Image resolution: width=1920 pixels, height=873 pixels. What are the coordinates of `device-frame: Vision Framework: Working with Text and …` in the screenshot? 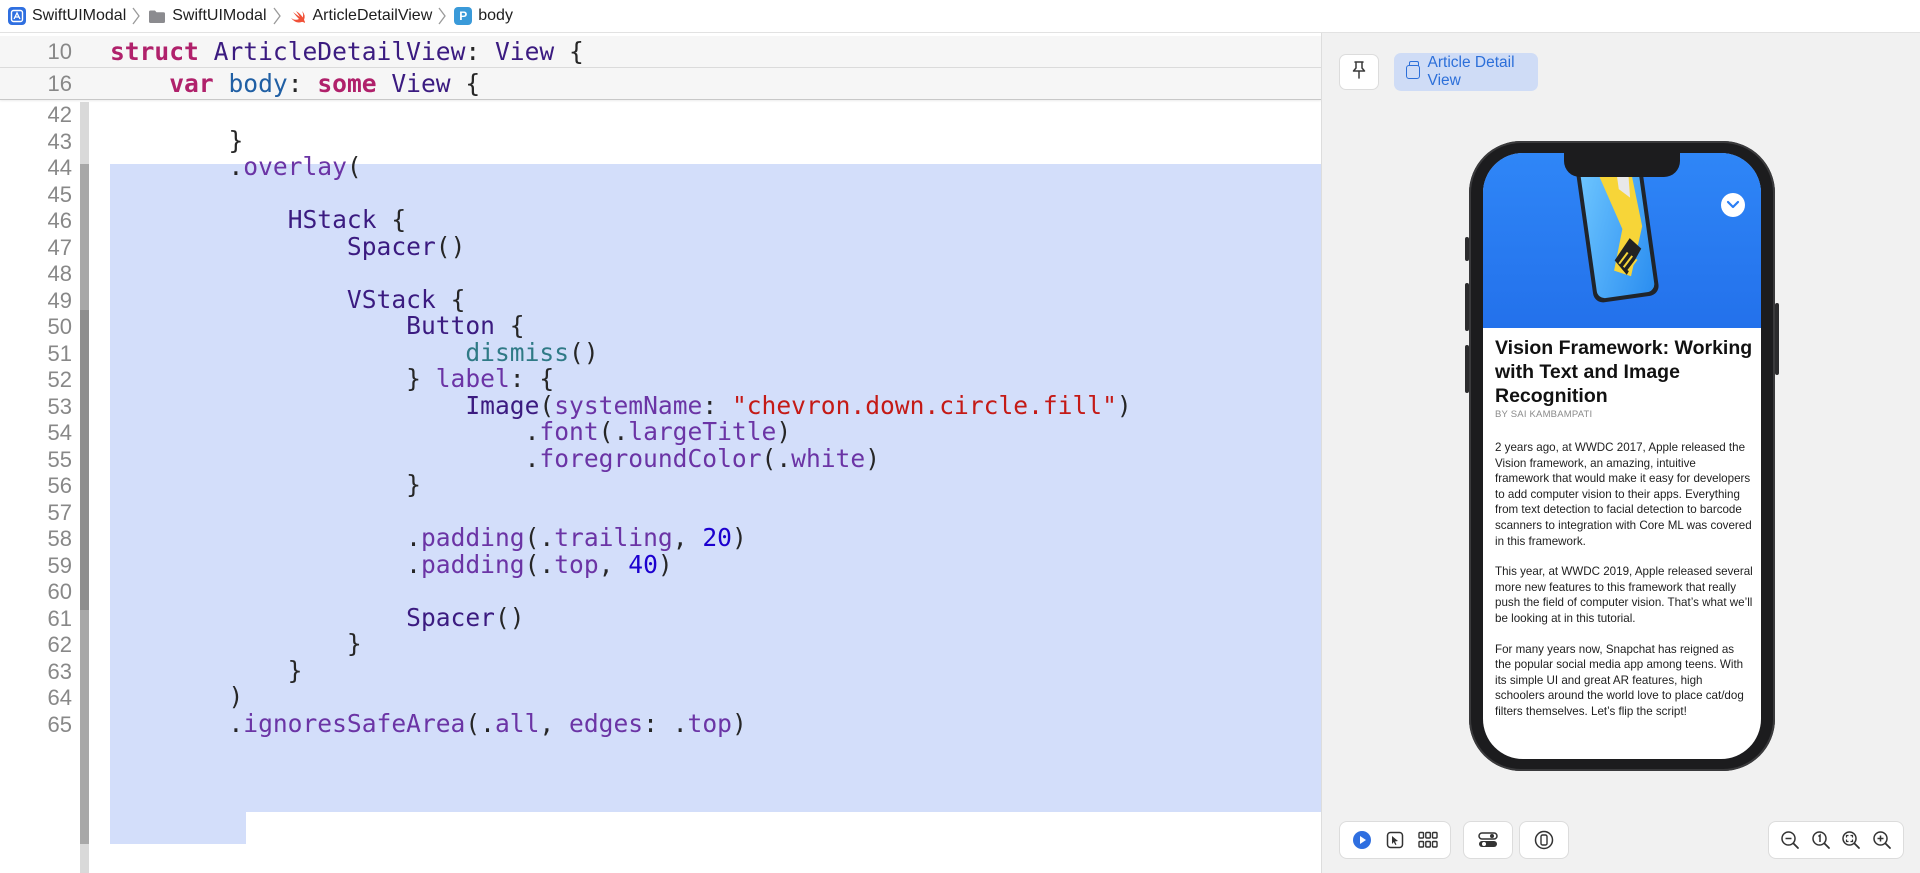 It's located at (1622, 456).